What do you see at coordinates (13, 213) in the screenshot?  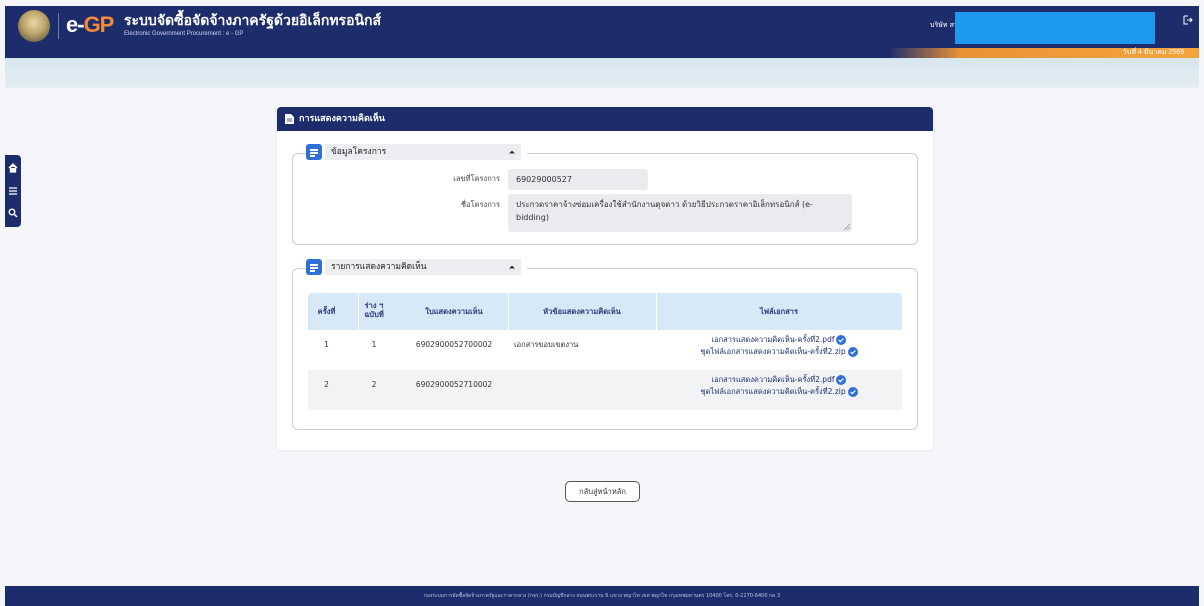 I see `search-icon` at bounding box center [13, 213].